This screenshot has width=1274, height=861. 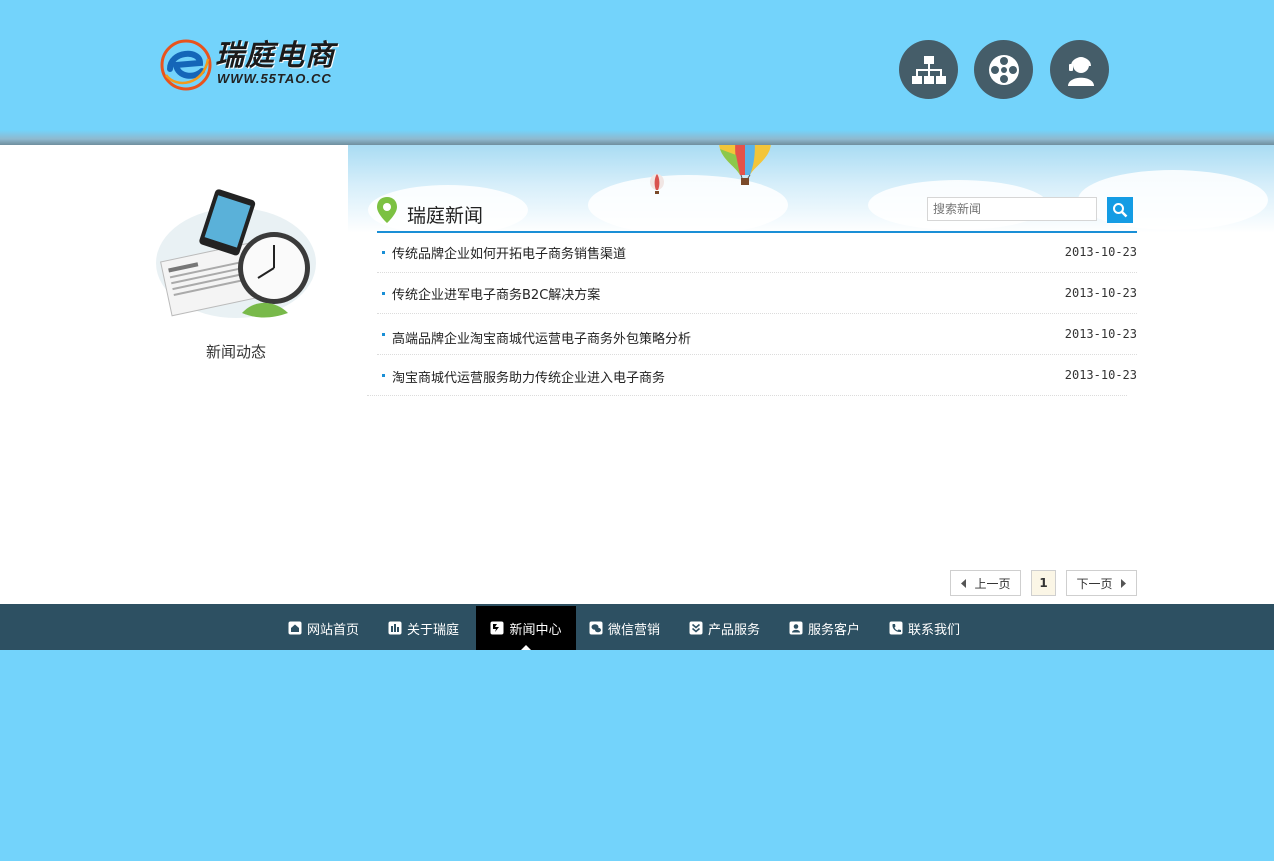 I want to click on news-title-link: 传统企业进军电子商务B2C解决方案, so click(x=496, y=293).